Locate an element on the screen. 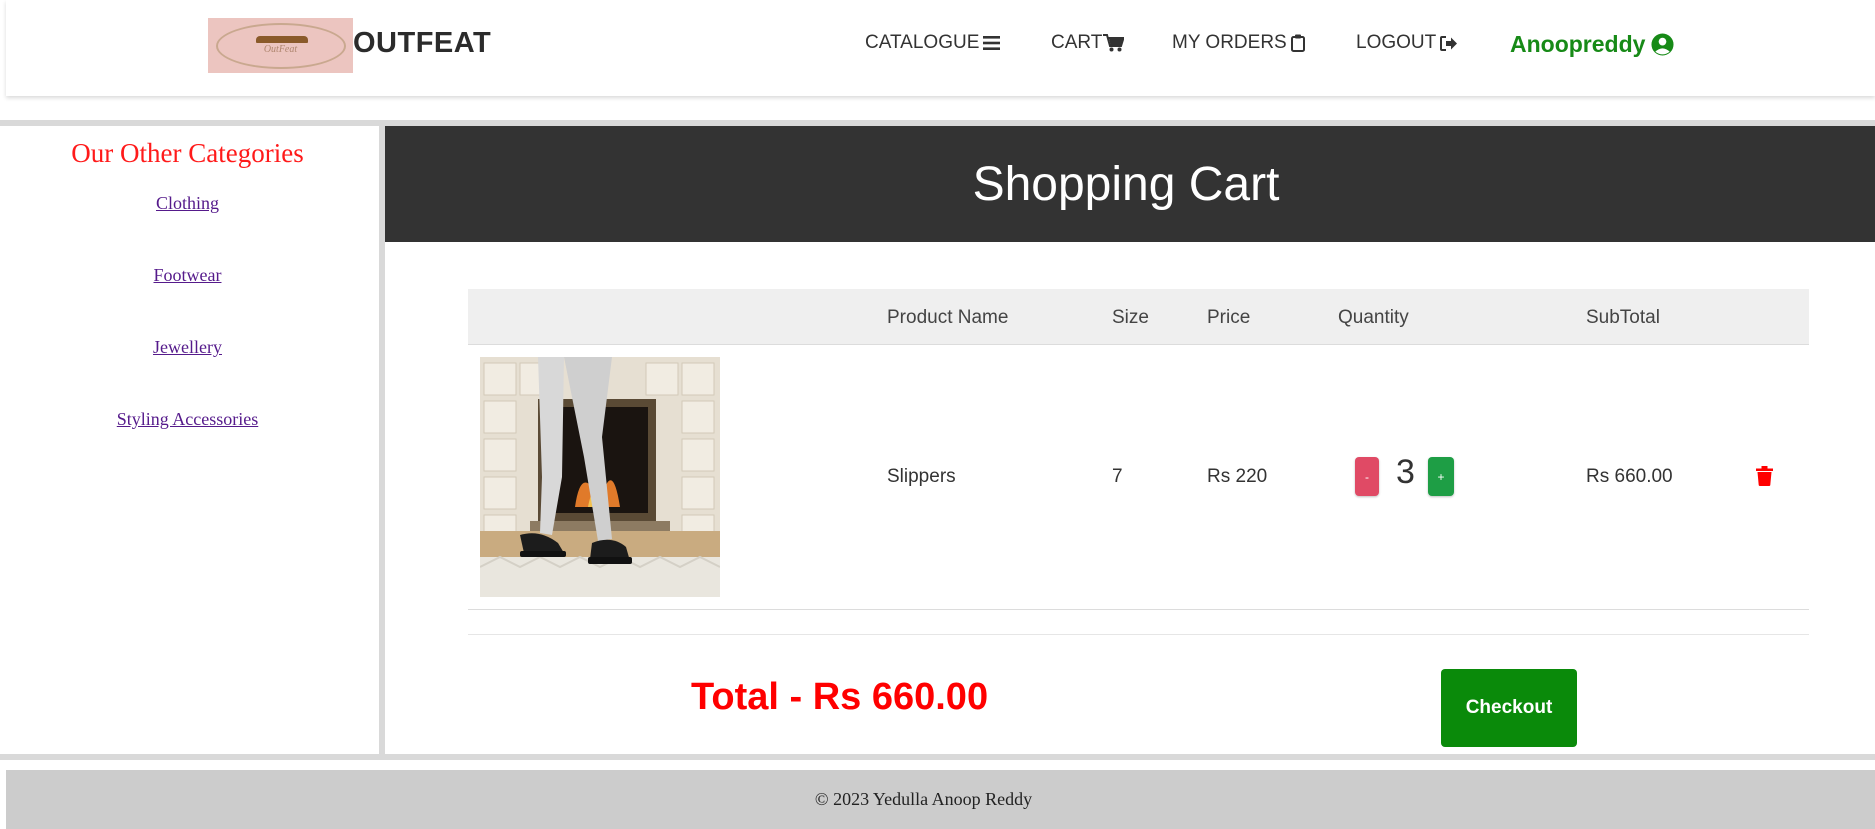 This screenshot has height=829, width=1875. header-product-name: Product Name is located at coordinates (948, 317).